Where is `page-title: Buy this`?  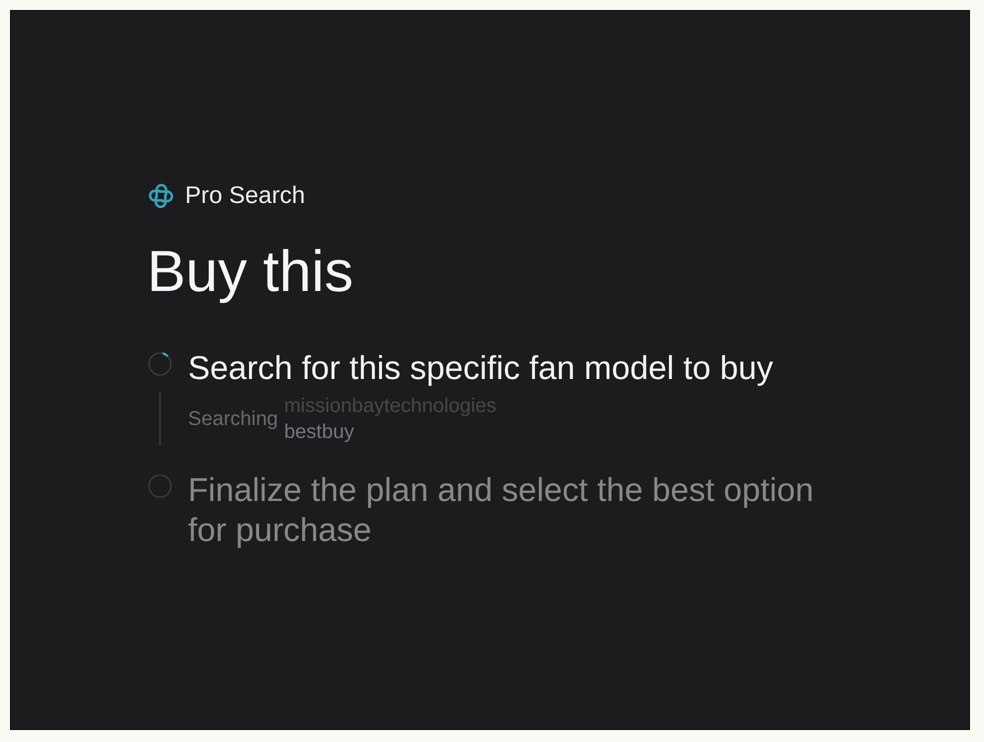
page-title: Buy this is located at coordinates (250, 272).